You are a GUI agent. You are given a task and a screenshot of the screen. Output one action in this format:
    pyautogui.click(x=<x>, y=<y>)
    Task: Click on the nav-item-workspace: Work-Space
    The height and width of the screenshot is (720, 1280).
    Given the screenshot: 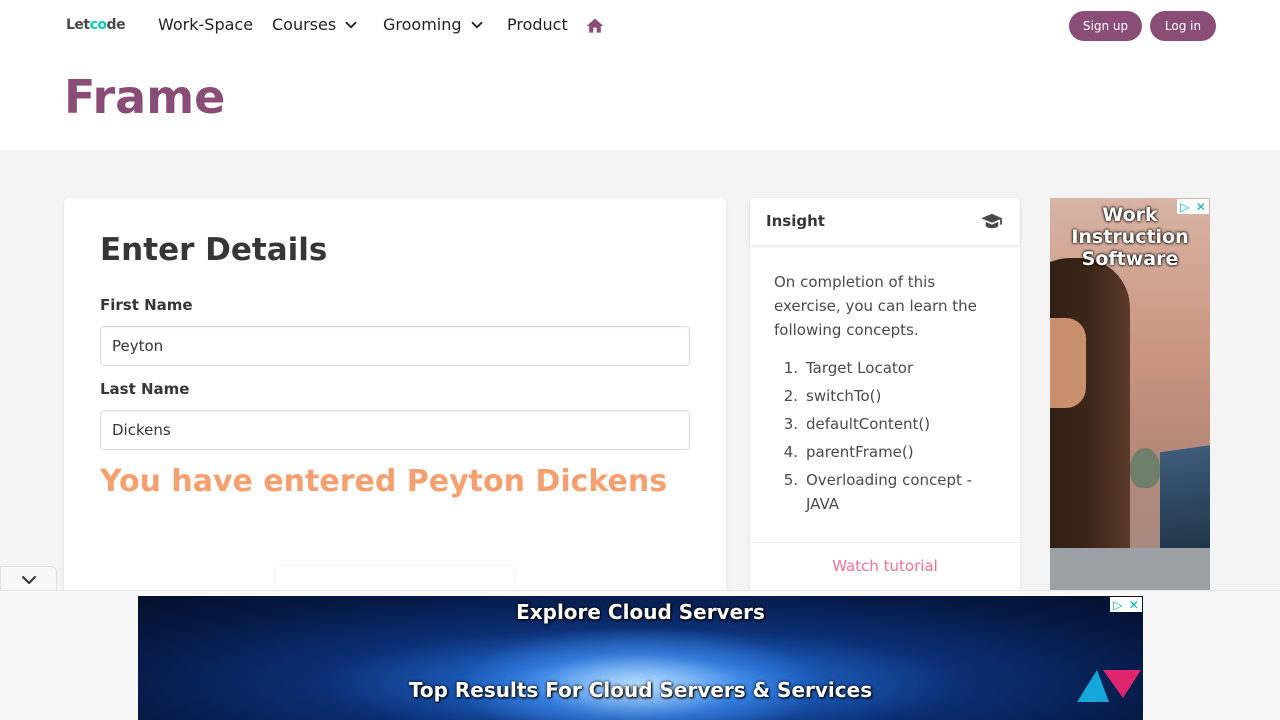 What is the action you would take?
    pyautogui.click(x=205, y=24)
    